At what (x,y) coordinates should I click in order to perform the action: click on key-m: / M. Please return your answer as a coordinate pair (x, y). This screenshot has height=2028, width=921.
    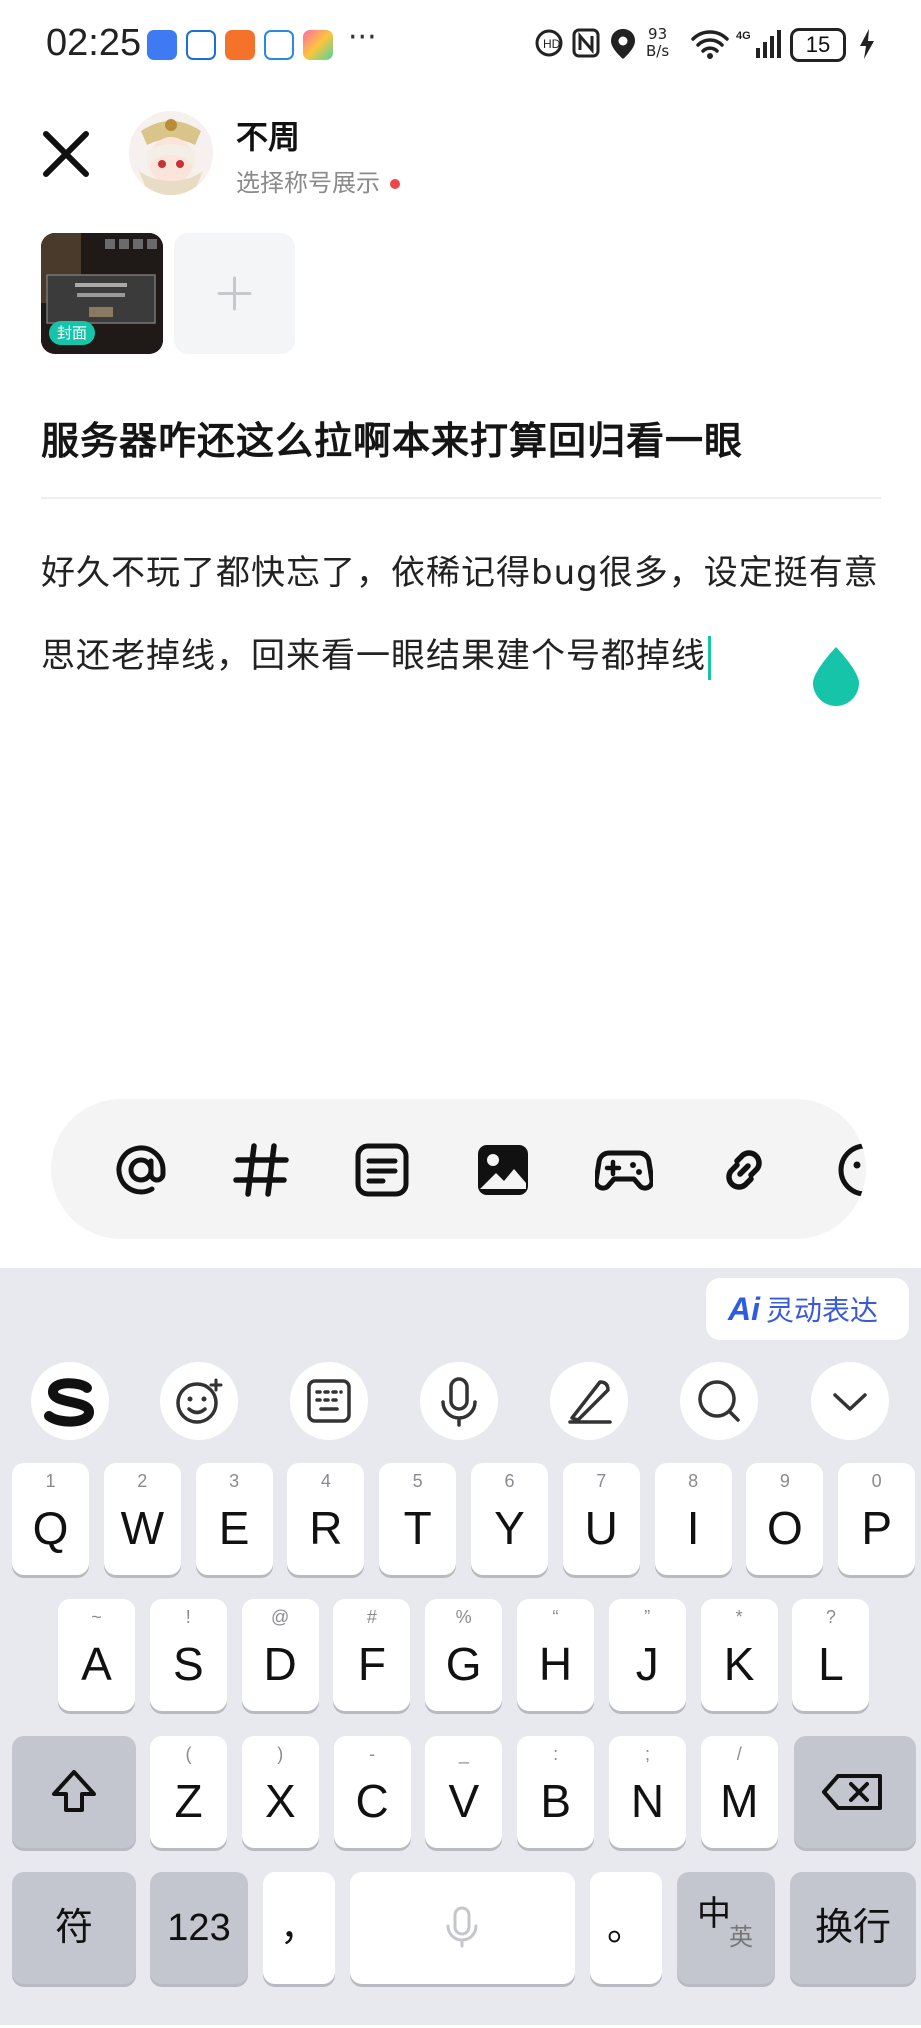
    Looking at the image, I should click on (739, 1792).